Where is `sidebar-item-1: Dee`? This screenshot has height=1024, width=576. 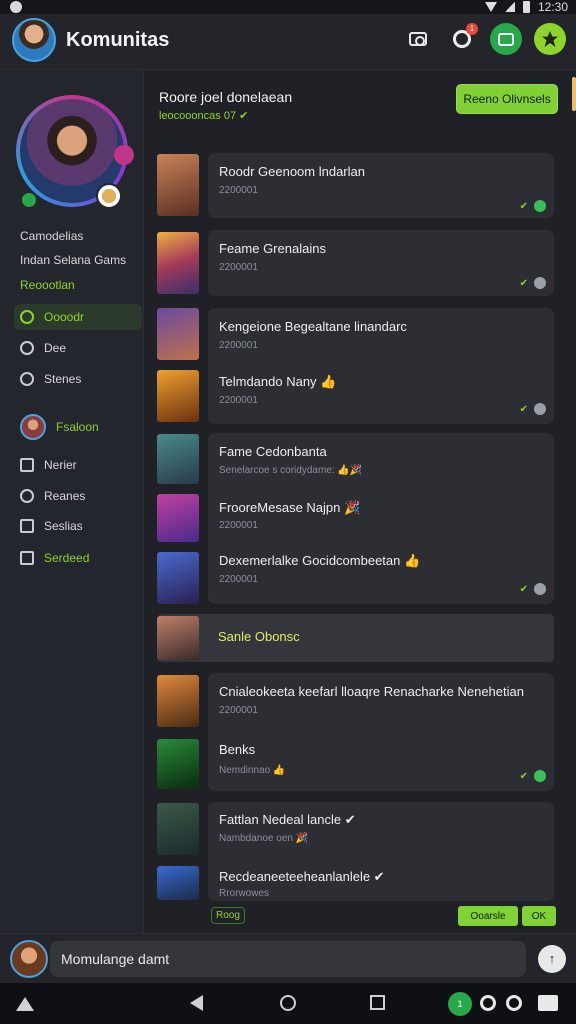 sidebar-item-1: Dee is located at coordinates (78, 348).